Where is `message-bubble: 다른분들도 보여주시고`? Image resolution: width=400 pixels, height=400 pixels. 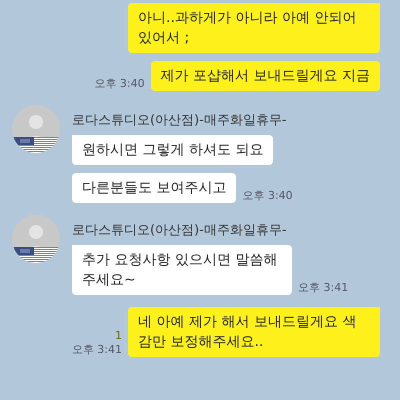 message-bubble: 다른분들도 보여주시고 is located at coordinates (154, 188).